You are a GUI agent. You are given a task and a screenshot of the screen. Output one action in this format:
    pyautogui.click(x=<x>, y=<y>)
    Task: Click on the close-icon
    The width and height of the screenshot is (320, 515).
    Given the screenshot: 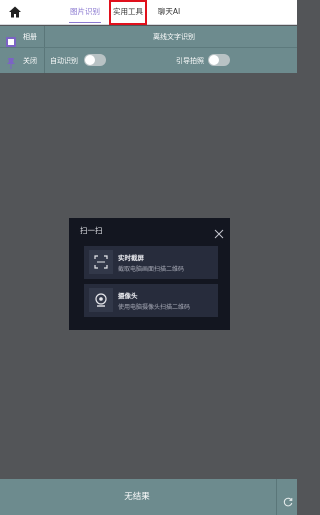 What is the action you would take?
    pyautogui.click(x=219, y=231)
    